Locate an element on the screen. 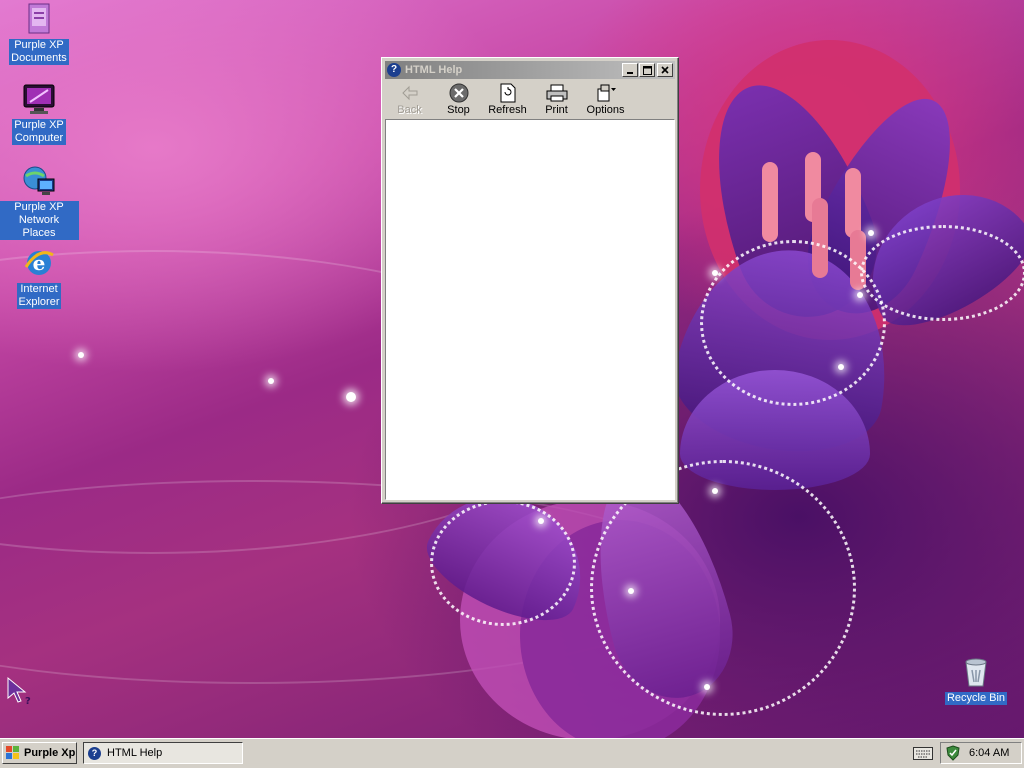  desktop-icon-recycle-bin: Recycle Bin is located at coordinates (976, 680).